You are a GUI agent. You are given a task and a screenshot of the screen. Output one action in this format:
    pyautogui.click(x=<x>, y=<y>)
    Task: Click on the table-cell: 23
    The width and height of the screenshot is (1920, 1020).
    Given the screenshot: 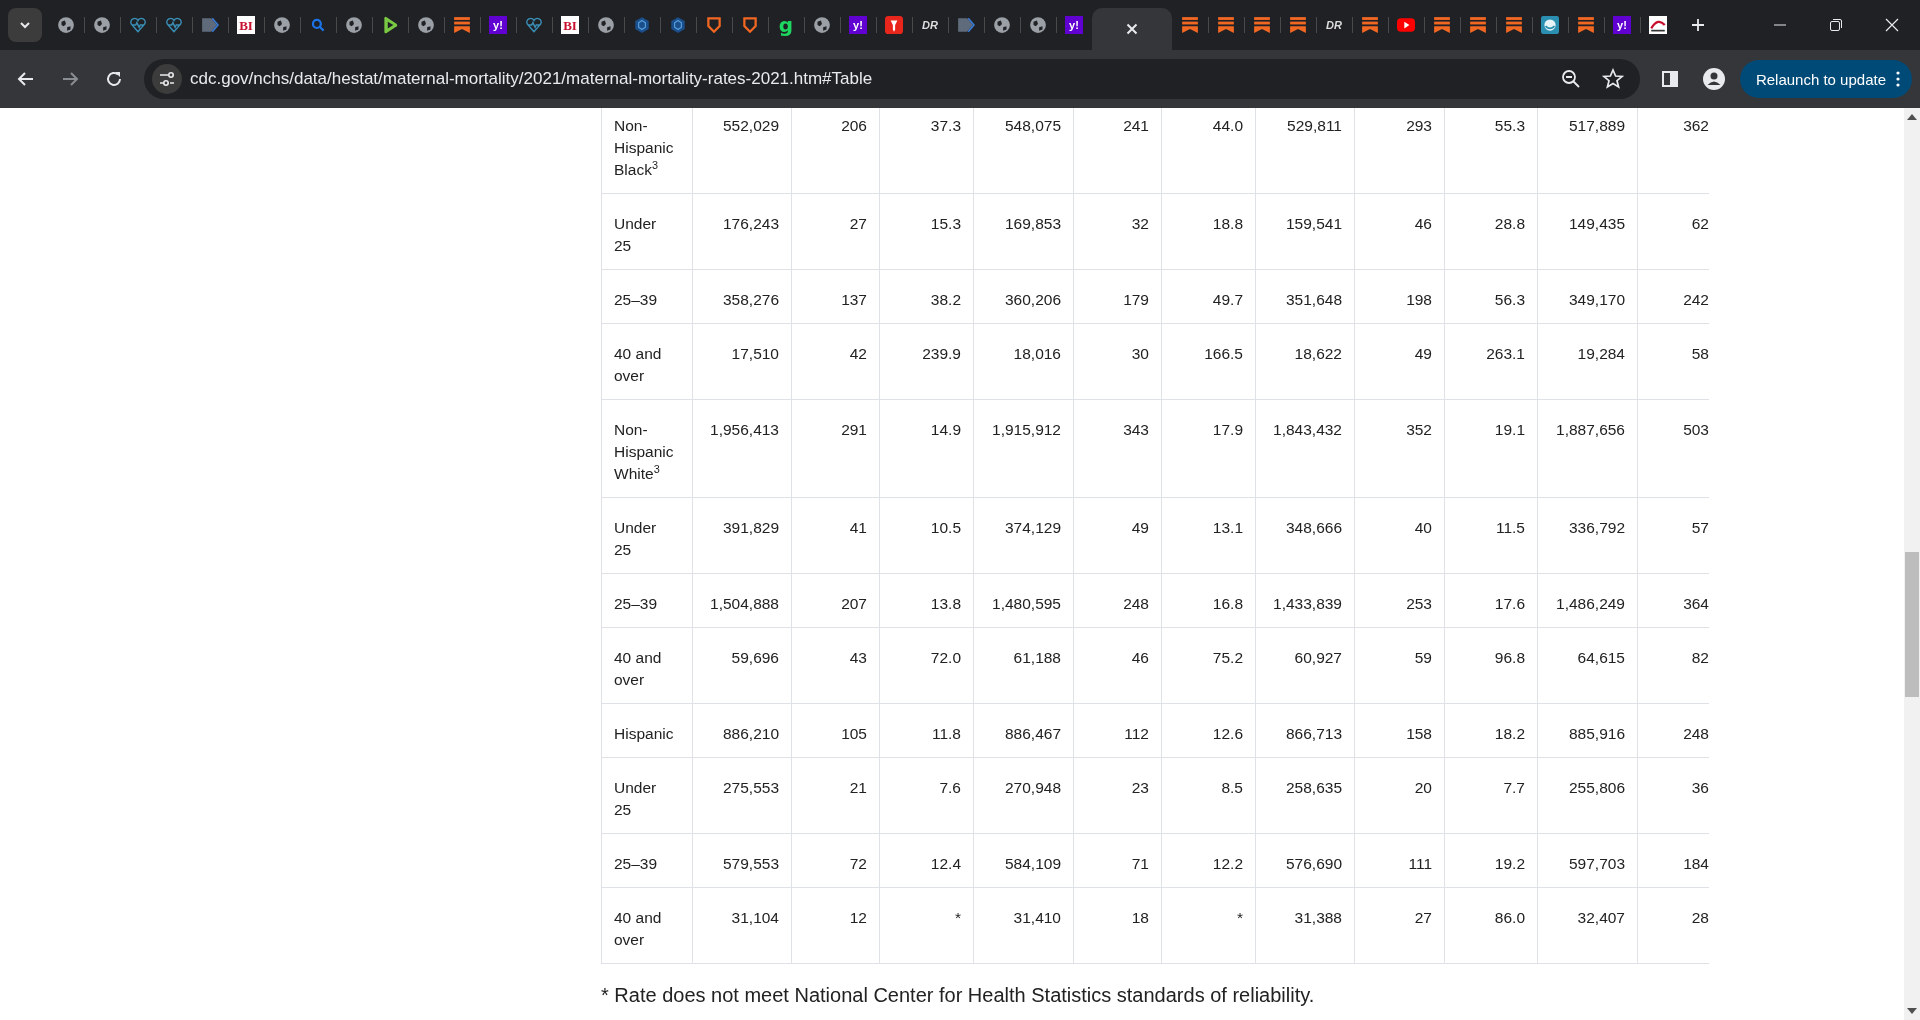 What is the action you would take?
    pyautogui.click(x=1117, y=795)
    